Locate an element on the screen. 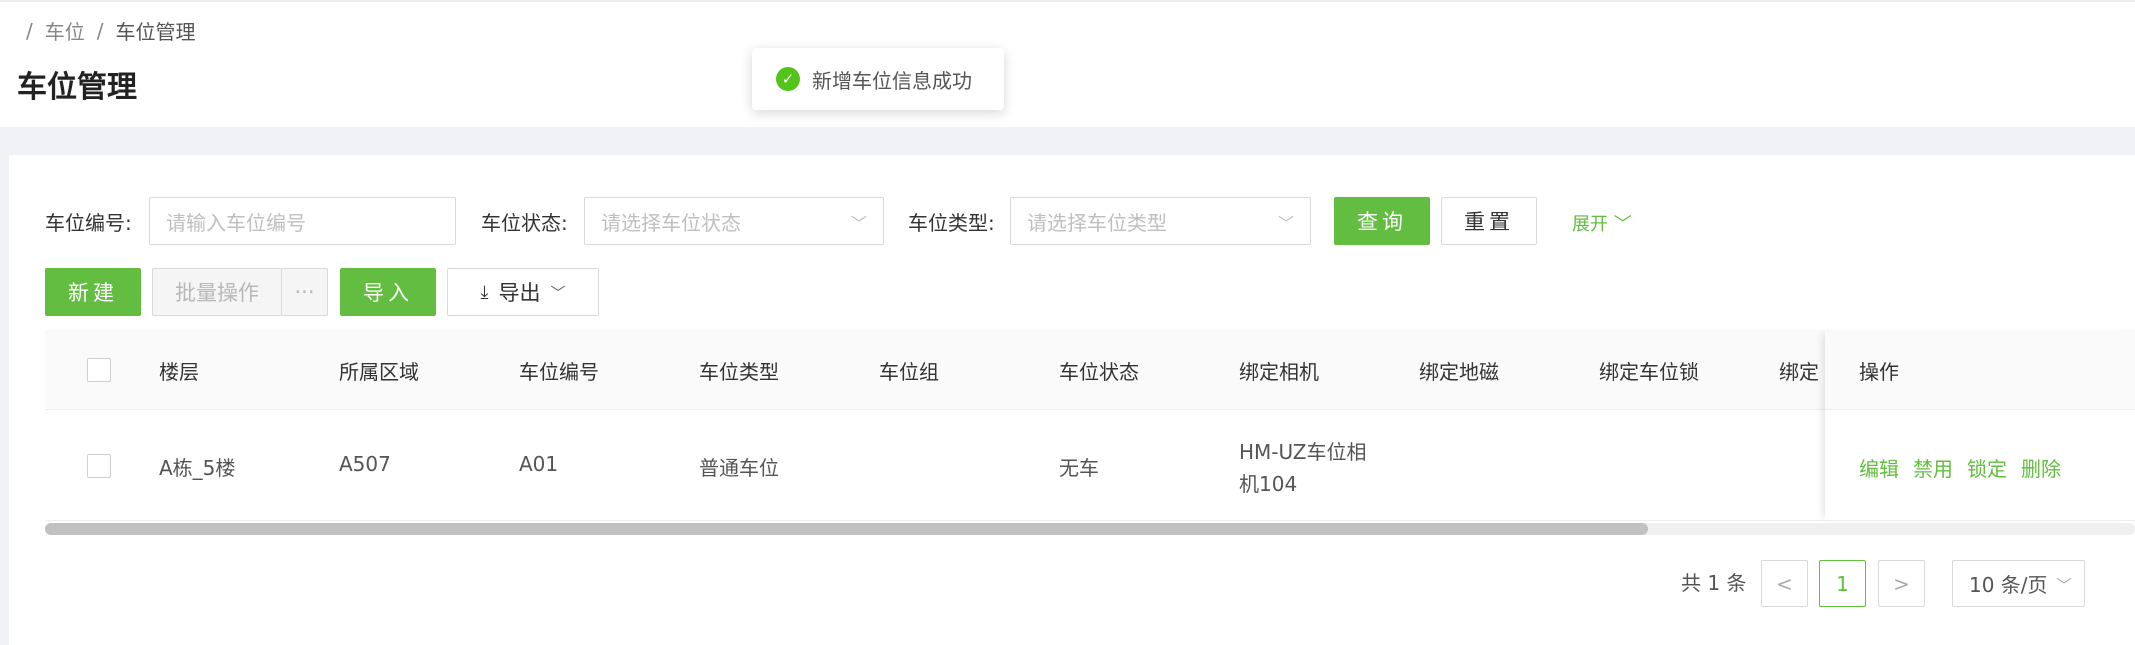 The height and width of the screenshot is (645, 2135). query-button: 查询 is located at coordinates (1382, 221).